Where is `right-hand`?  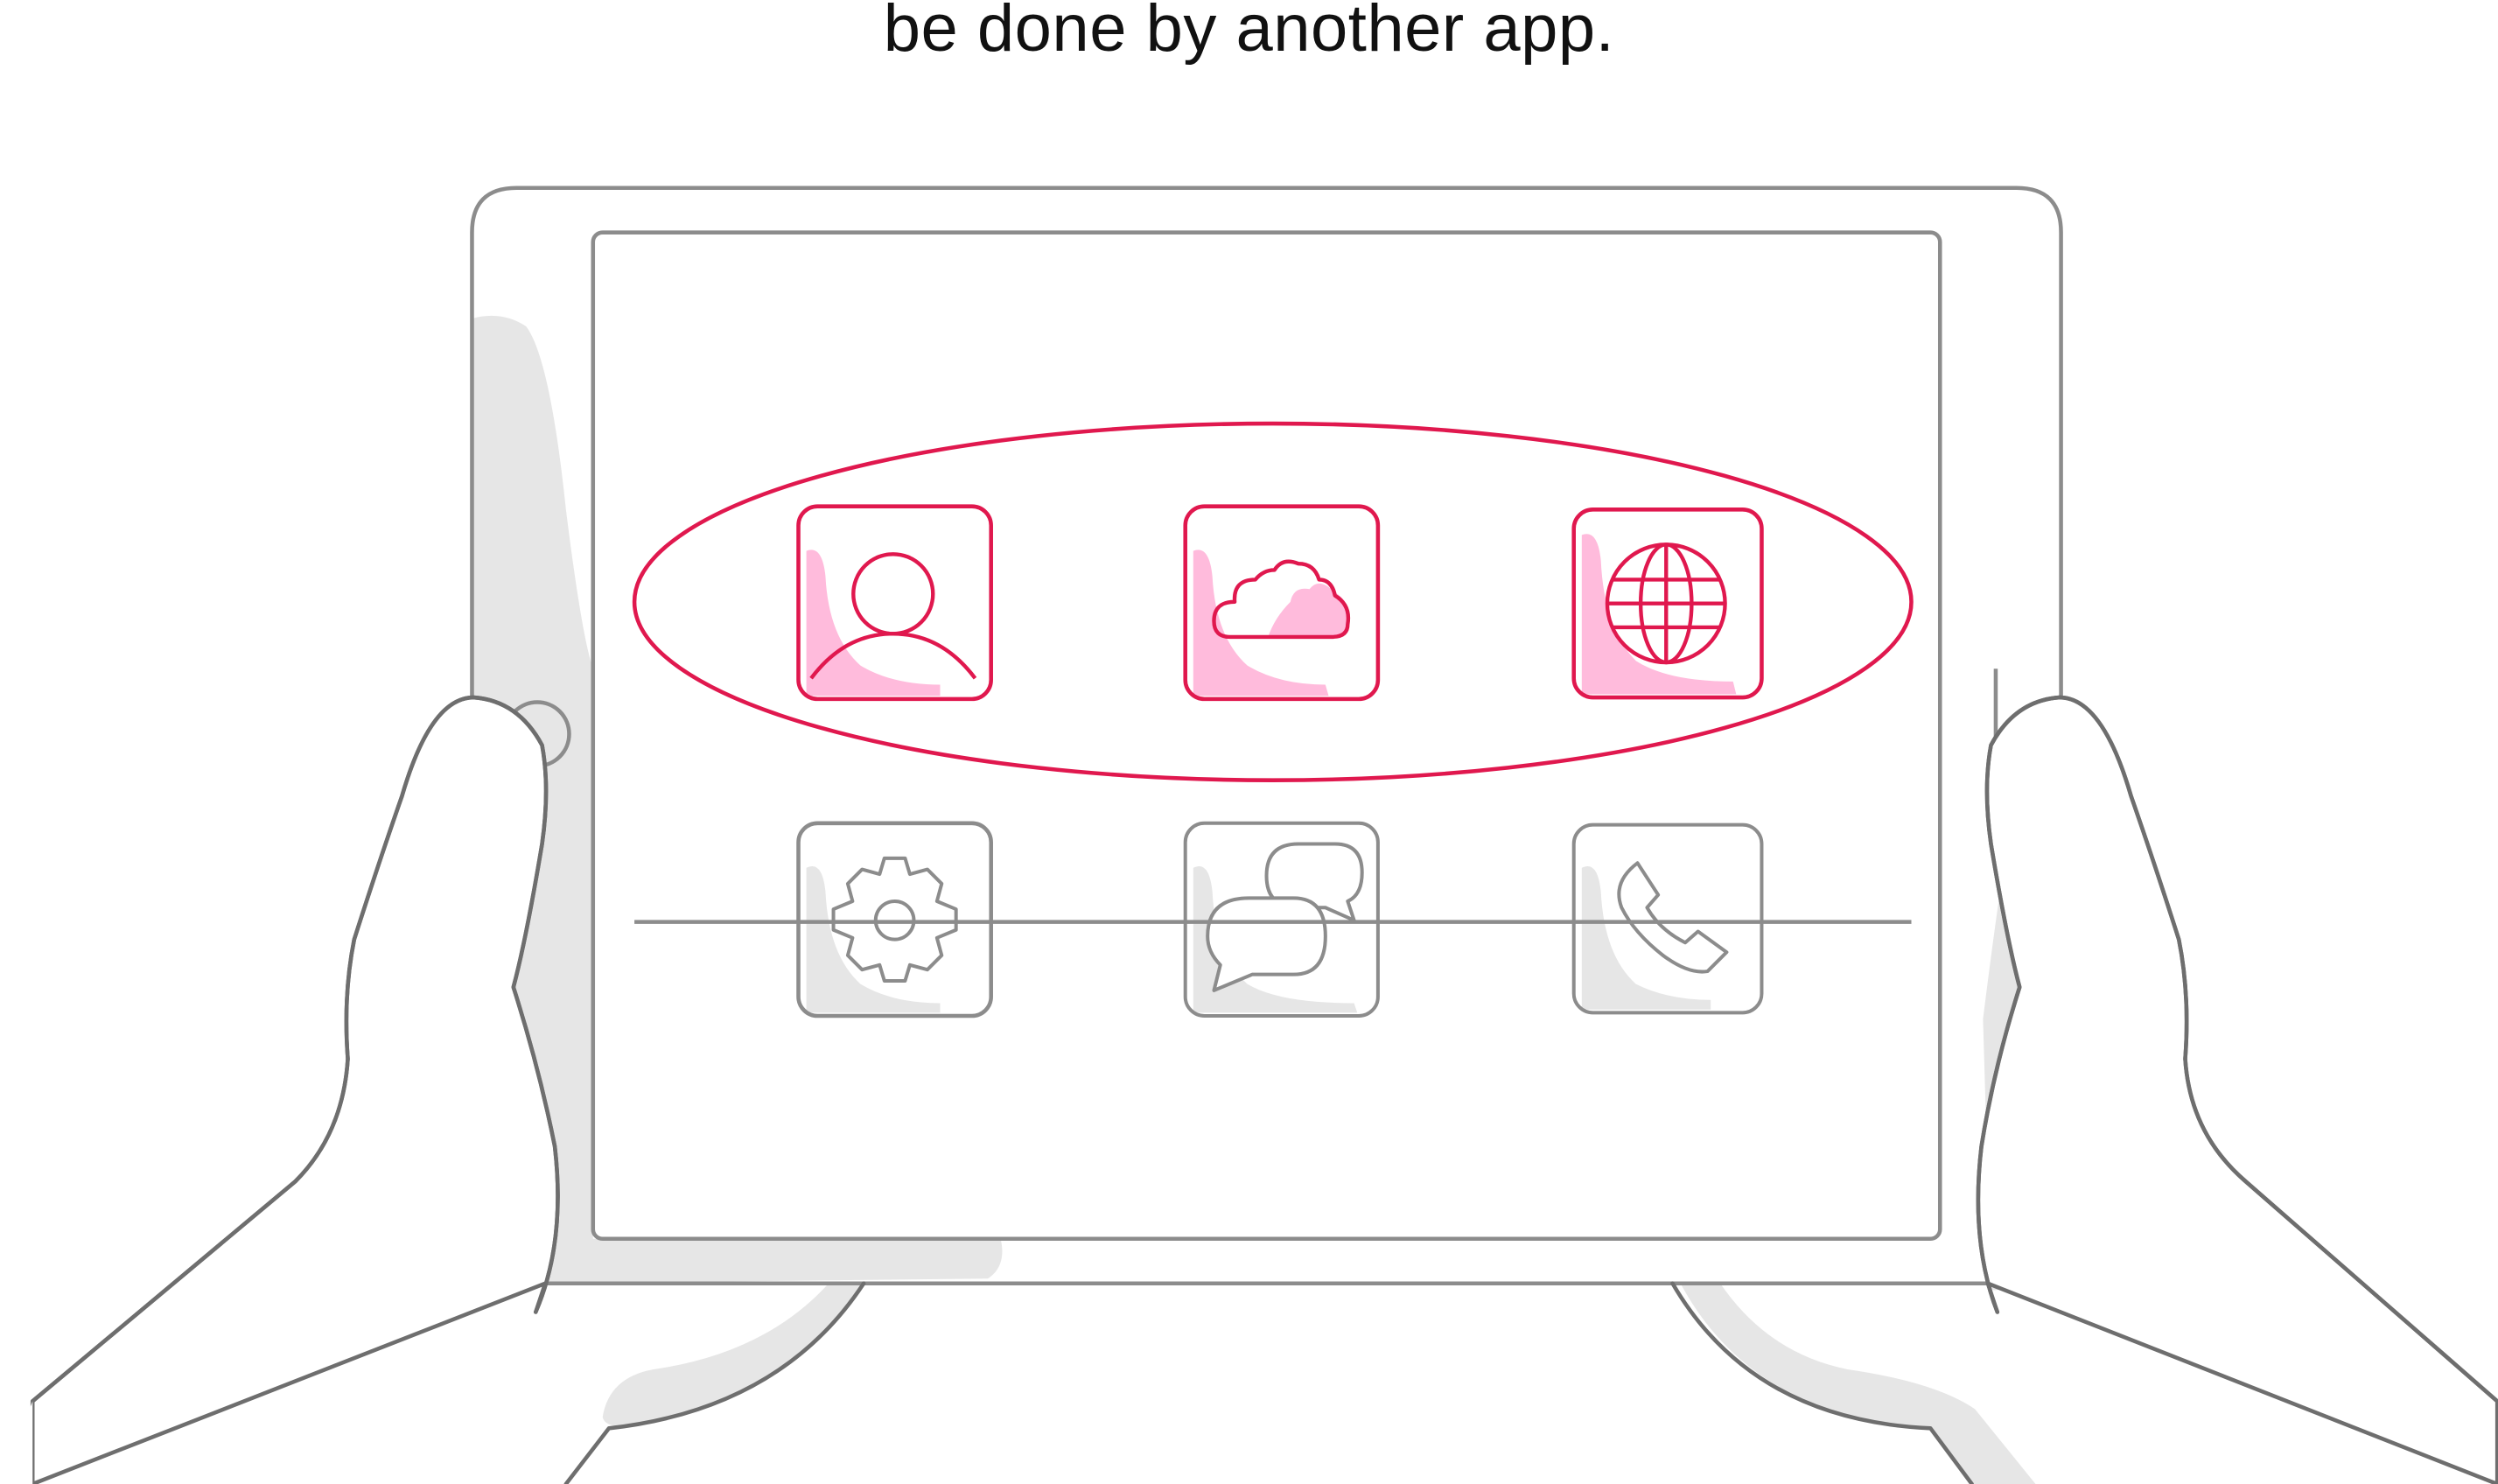
right-hand is located at coordinates (2237, 1089).